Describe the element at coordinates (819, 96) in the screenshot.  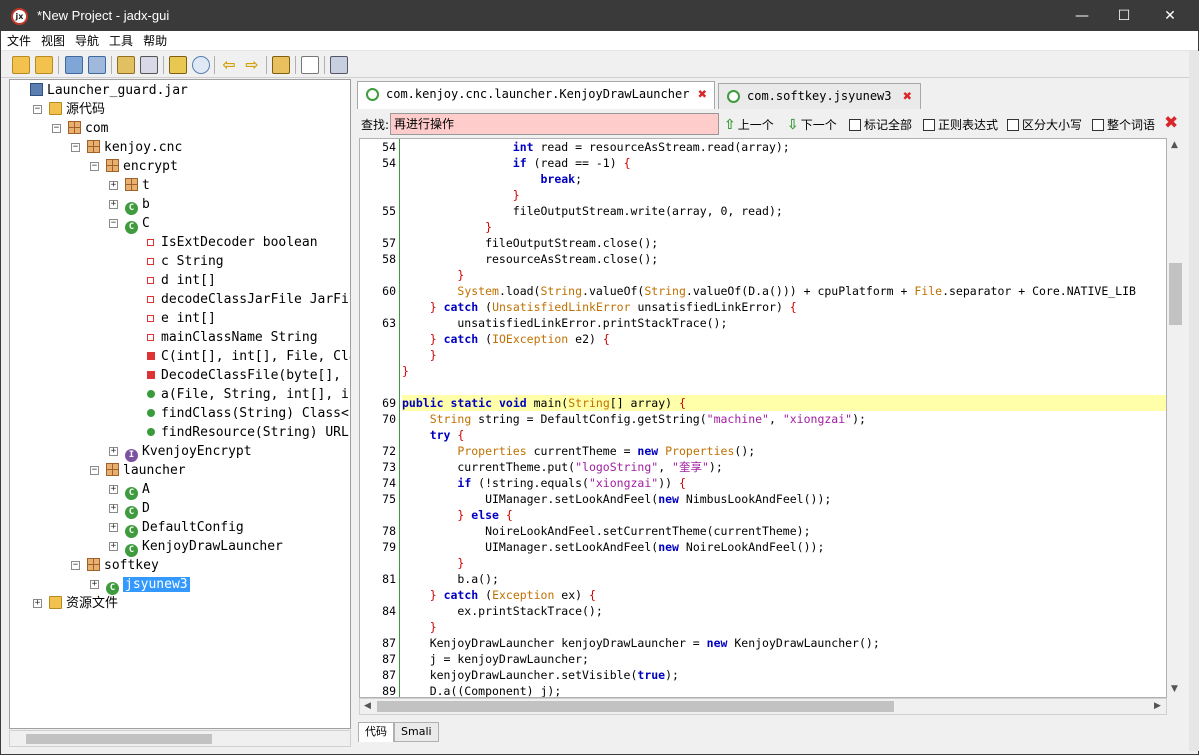
I see `tab-jsyunew3: com.softkey.jsyunew3 ✖` at that location.